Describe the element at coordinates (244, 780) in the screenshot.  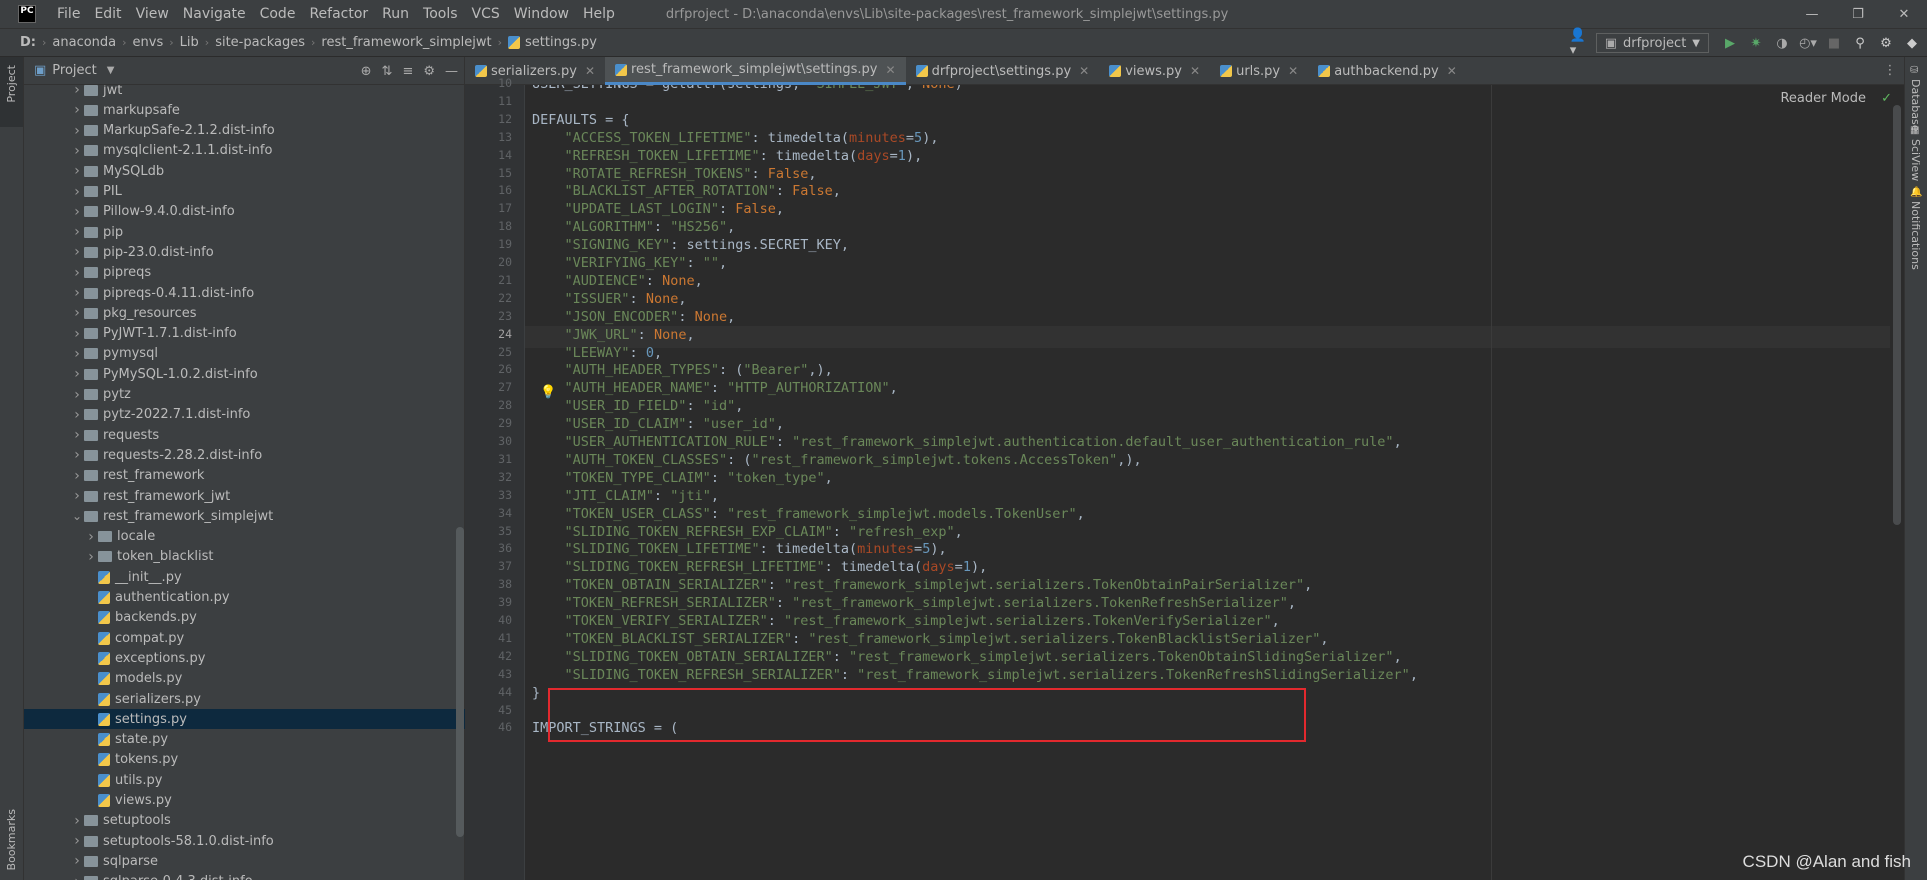
I see `tree-item: utils.py` at that location.